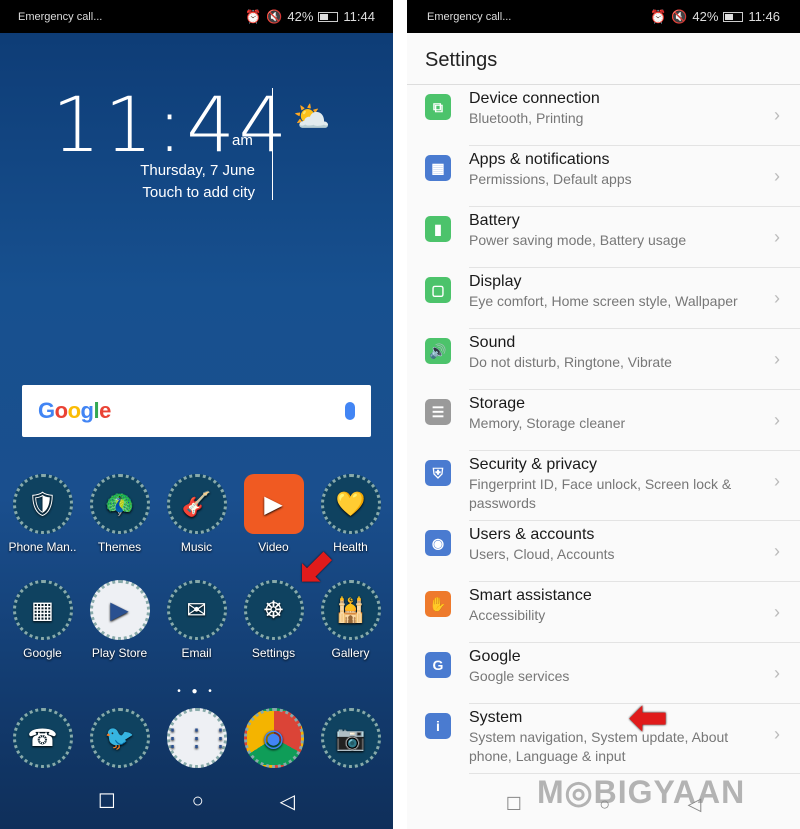 The height and width of the screenshot is (829, 800). Describe the element at coordinates (197, 170) in the screenshot. I see `clock-date: Thursday, 7 June` at that location.